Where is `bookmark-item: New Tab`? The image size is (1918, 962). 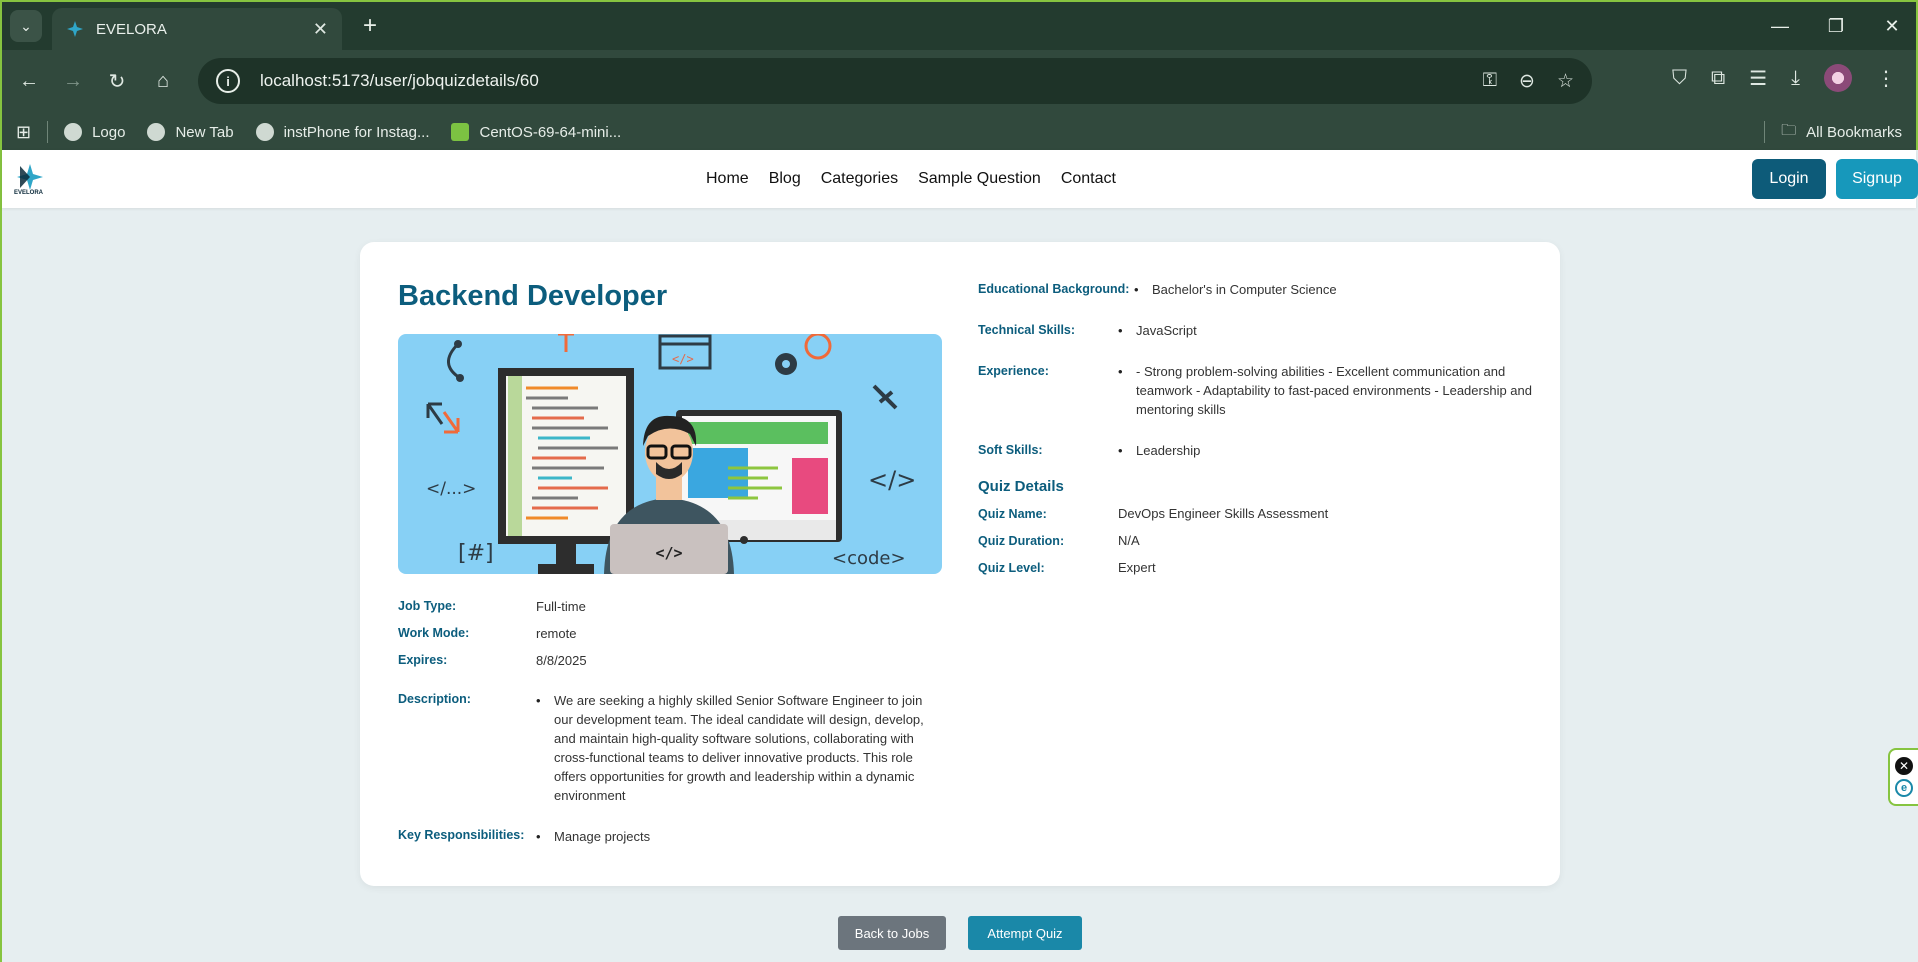
bookmark-item: New Tab is located at coordinates (190, 132).